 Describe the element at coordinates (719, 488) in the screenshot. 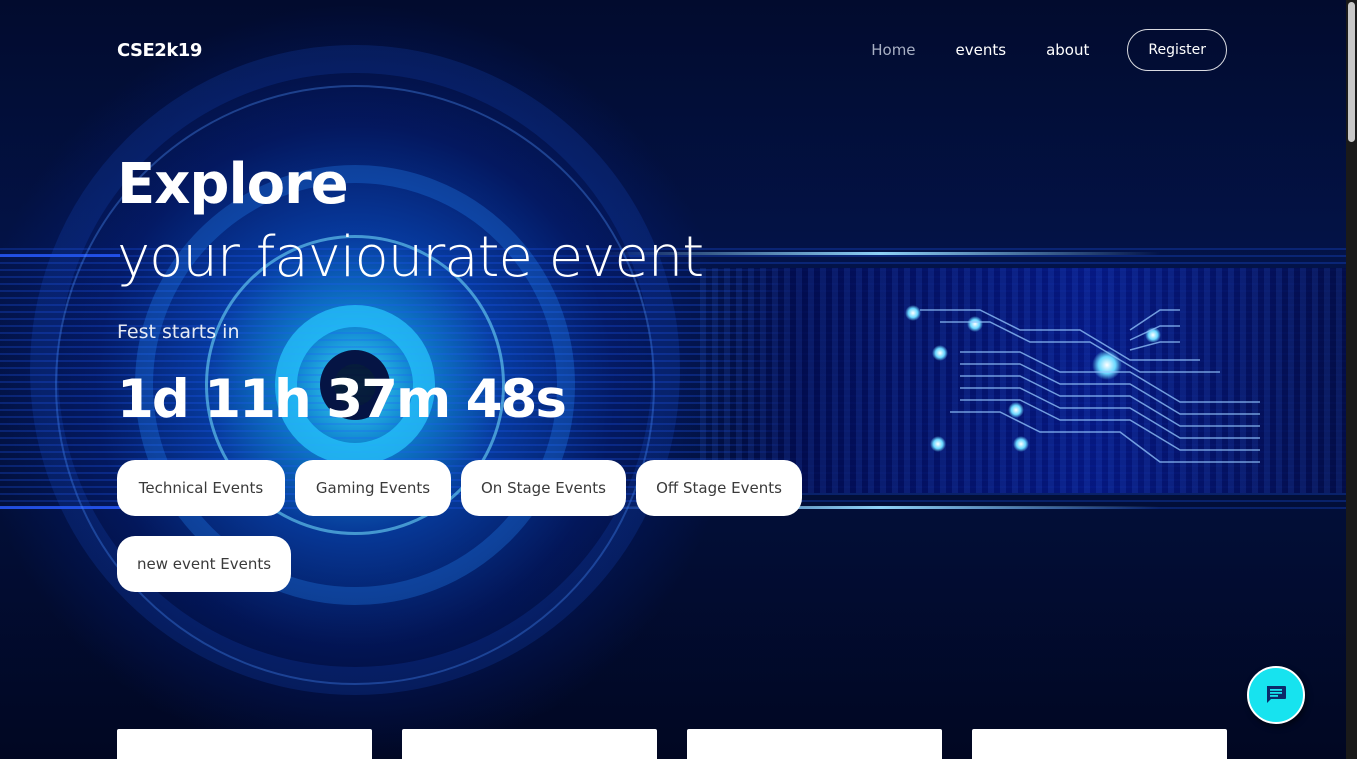

I see `off-stage-events-button: Off Stage Events` at that location.